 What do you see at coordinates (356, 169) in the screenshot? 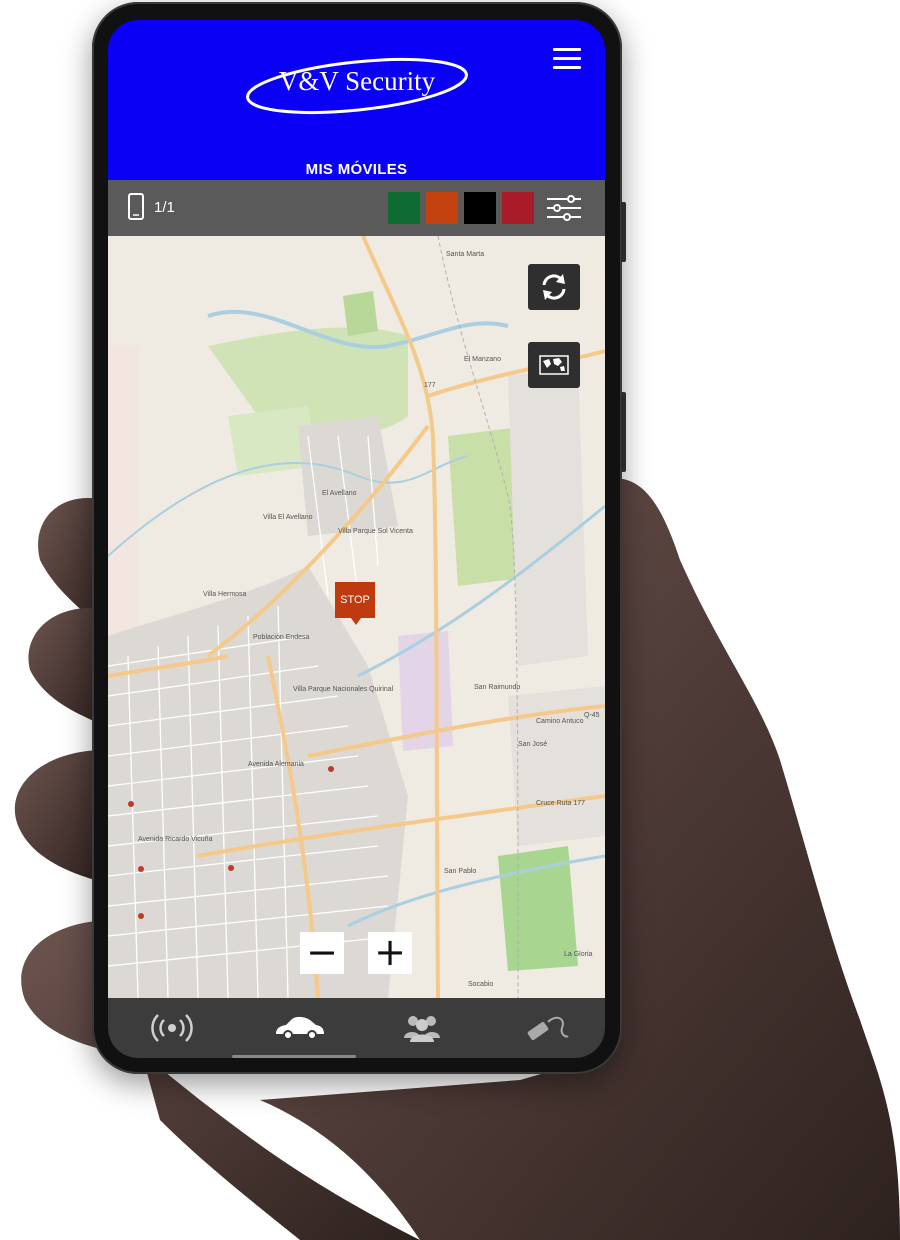
I see `page-title: MIS MÓVILES` at bounding box center [356, 169].